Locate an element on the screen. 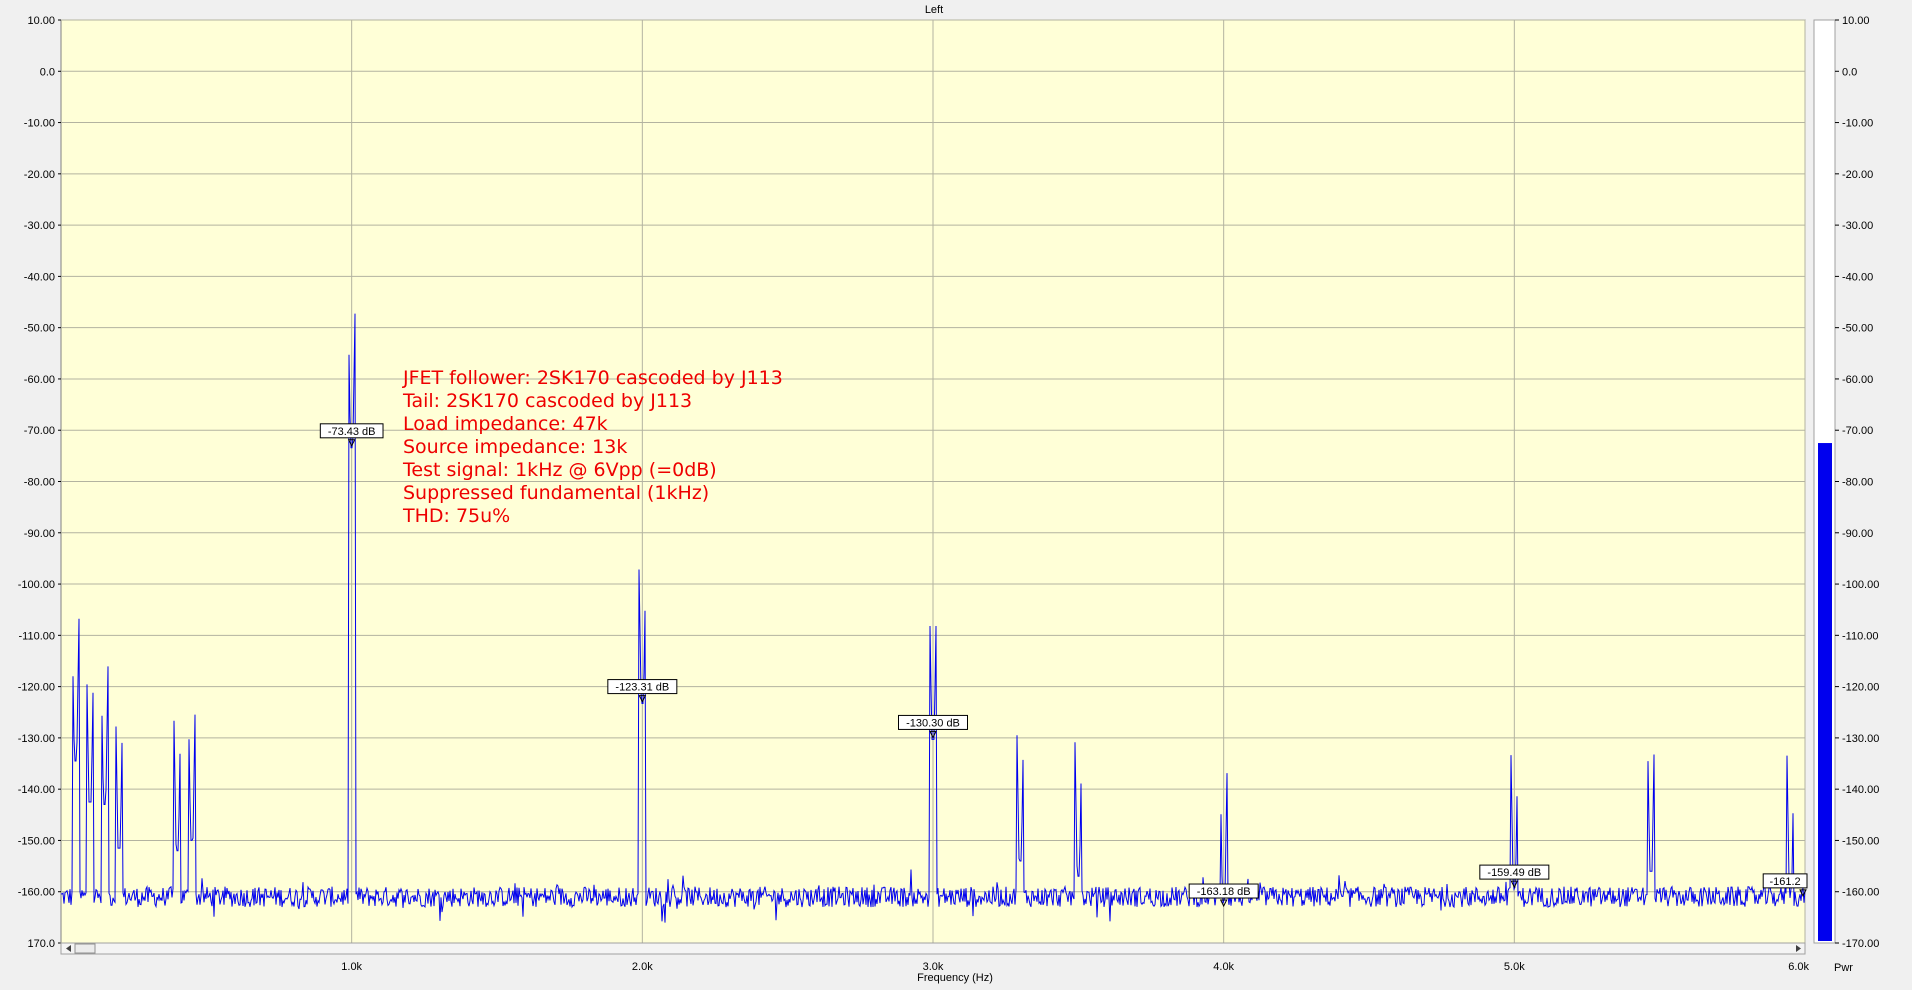 The image size is (1912, 990). peak-marker-label: -130.30 dB is located at coordinates (933, 723).